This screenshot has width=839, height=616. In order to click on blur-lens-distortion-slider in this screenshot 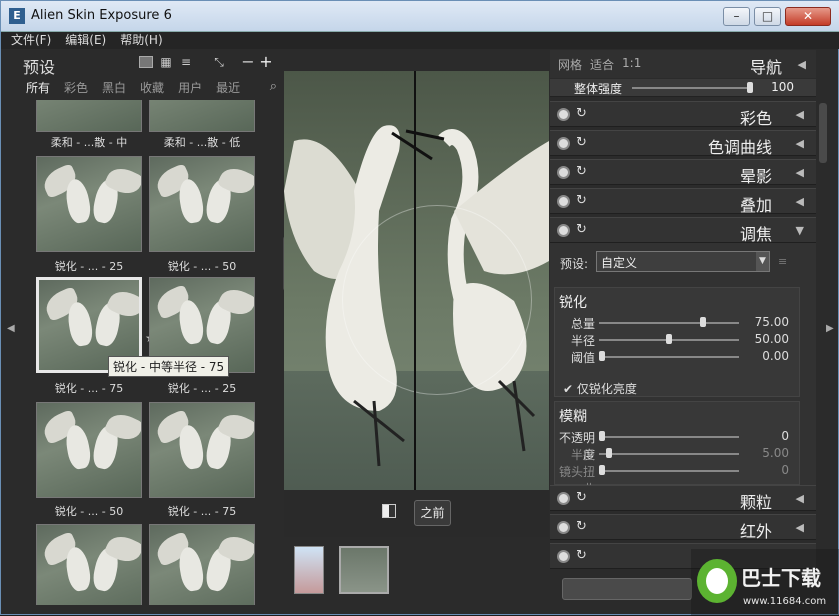, I will do `click(669, 471)`.